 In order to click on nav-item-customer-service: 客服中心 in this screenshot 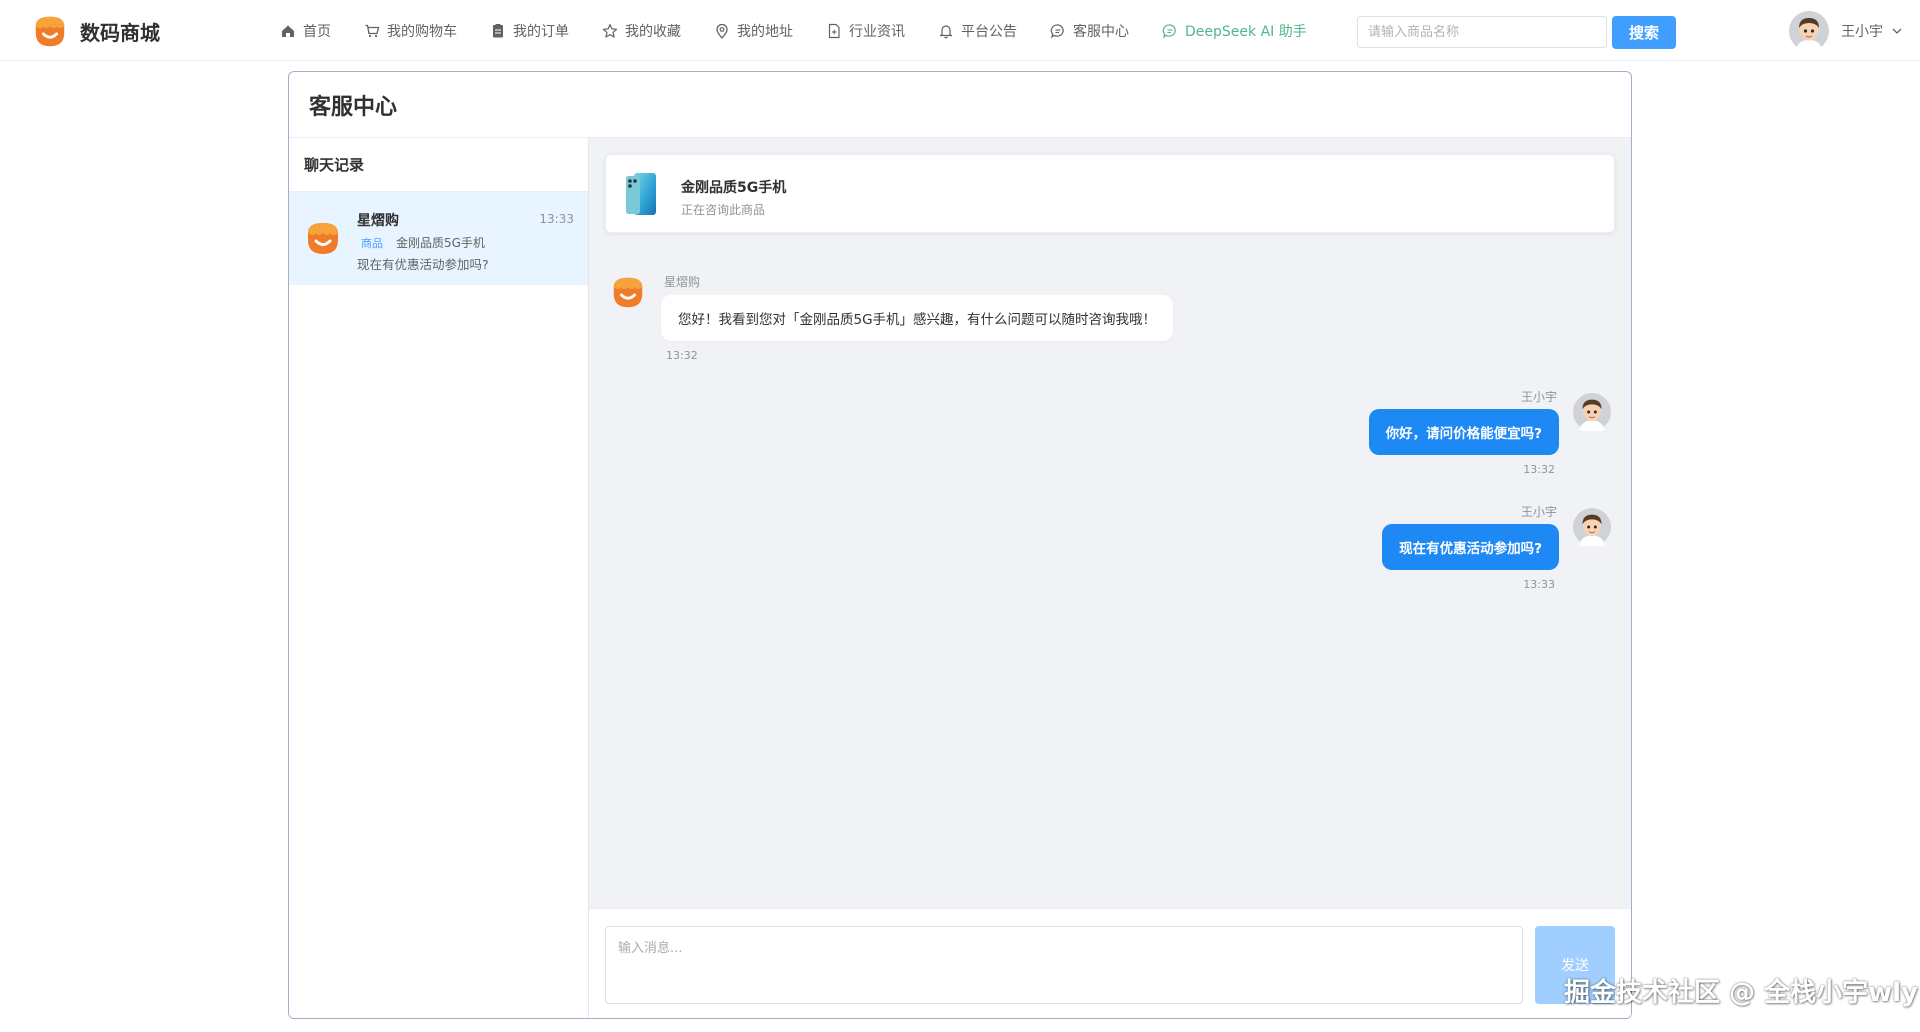, I will do `click(1089, 30)`.